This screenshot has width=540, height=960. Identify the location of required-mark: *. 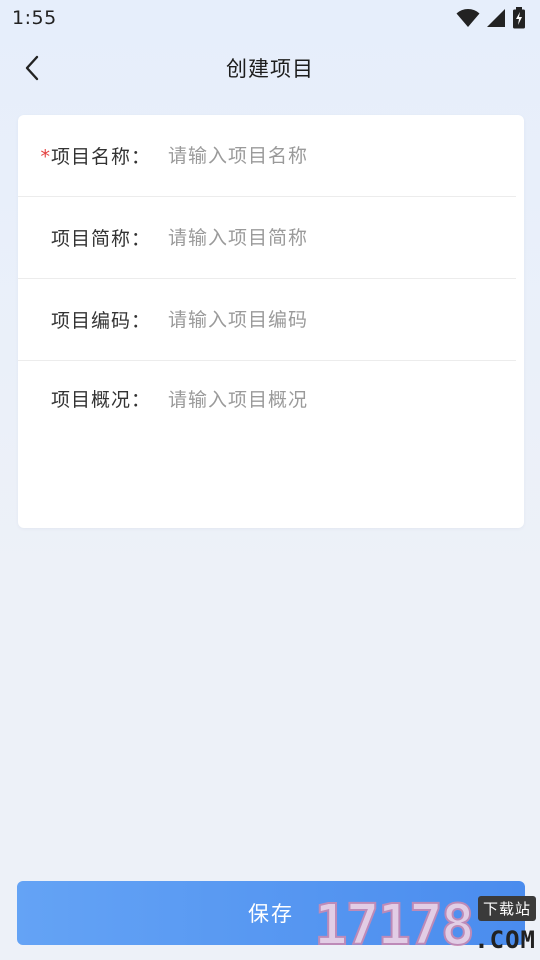
(45, 157).